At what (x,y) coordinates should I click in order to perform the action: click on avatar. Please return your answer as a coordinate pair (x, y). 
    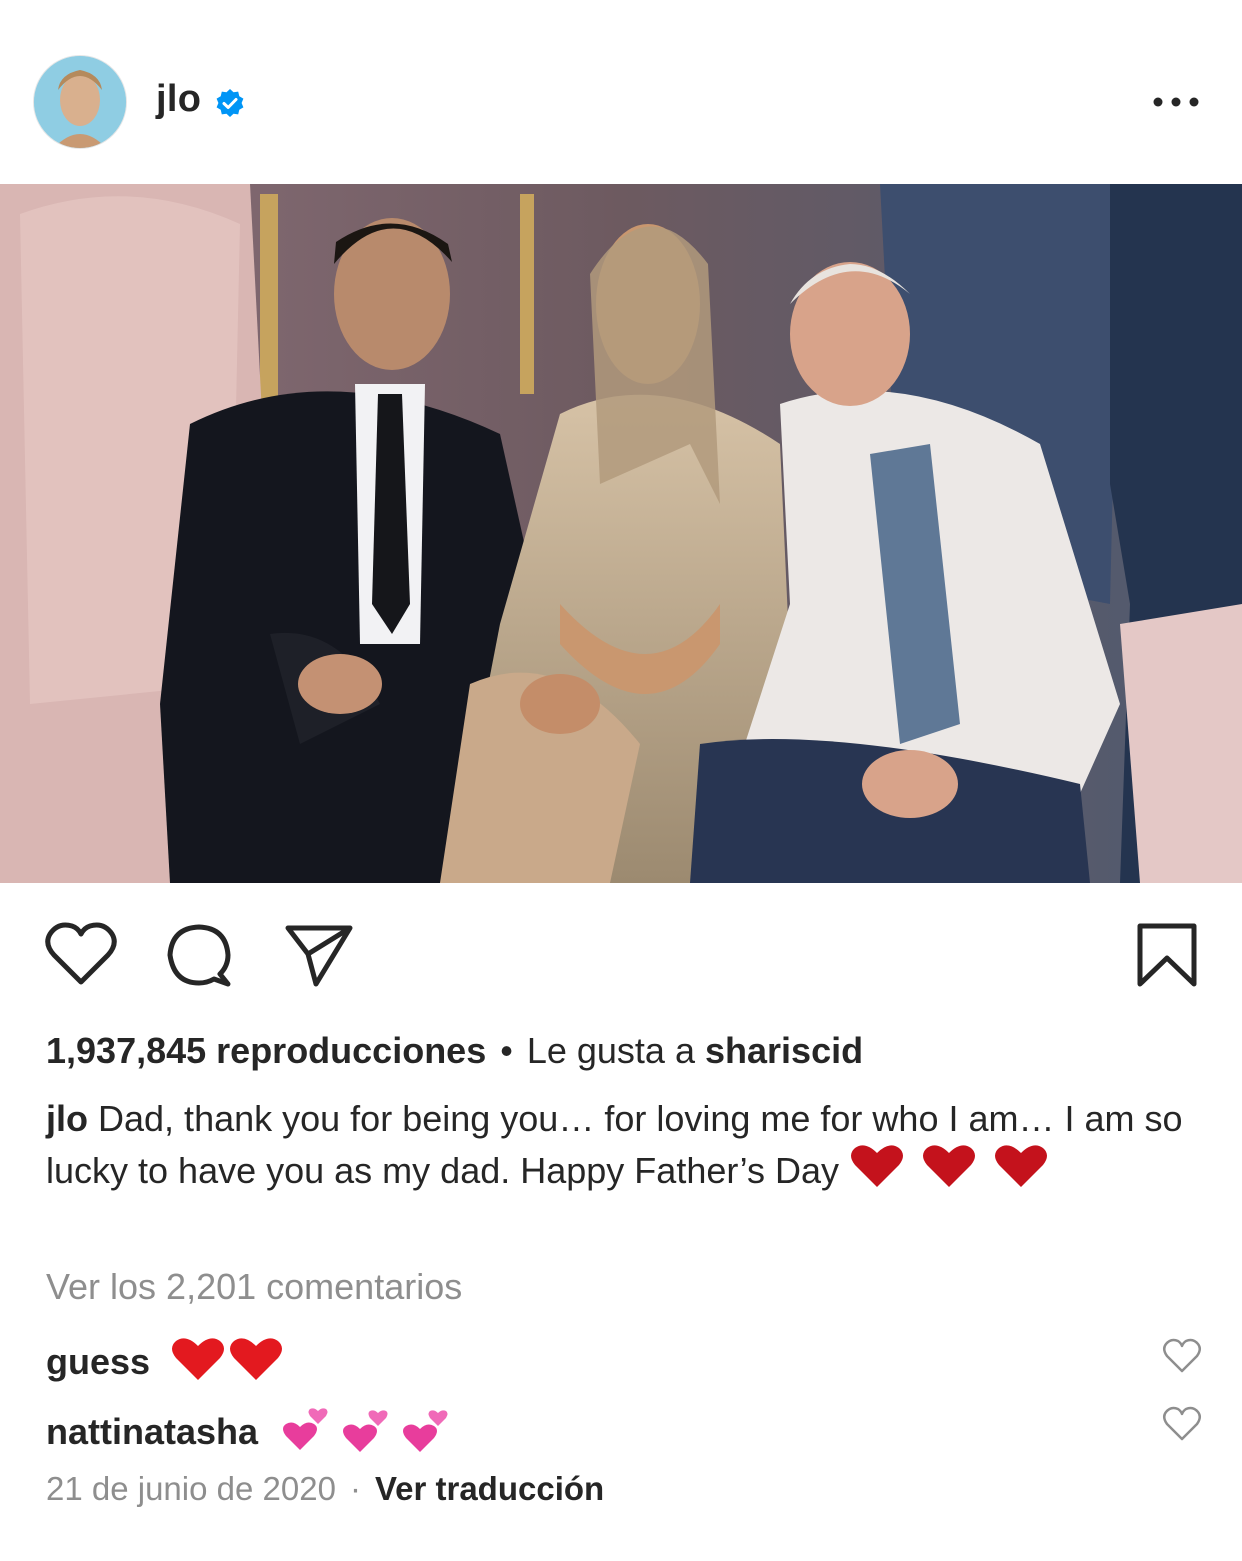
    Looking at the image, I should click on (80, 102).